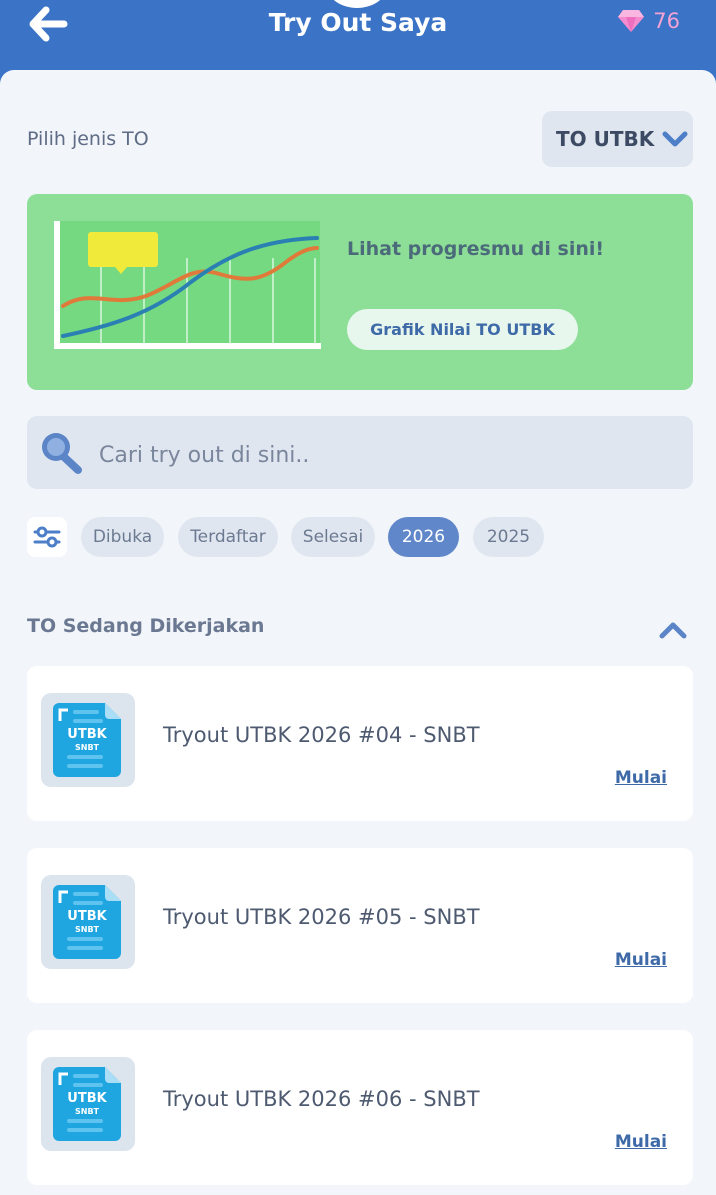 The width and height of the screenshot is (716, 1195). Describe the element at coordinates (88, 139) in the screenshot. I see `type-picker-label: Pilih jenis TO` at that location.